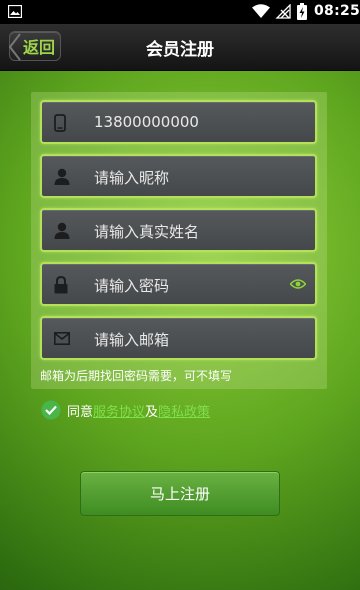 This screenshot has height=590, width=360. Describe the element at coordinates (302, 11) in the screenshot. I see `battery-charging-icon` at that location.